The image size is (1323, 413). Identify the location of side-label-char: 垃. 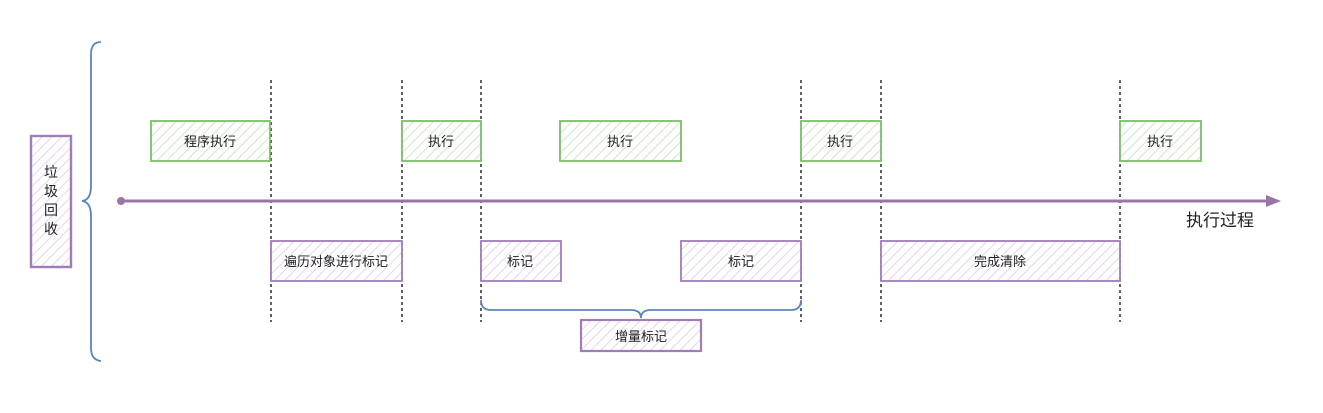
(51, 173).